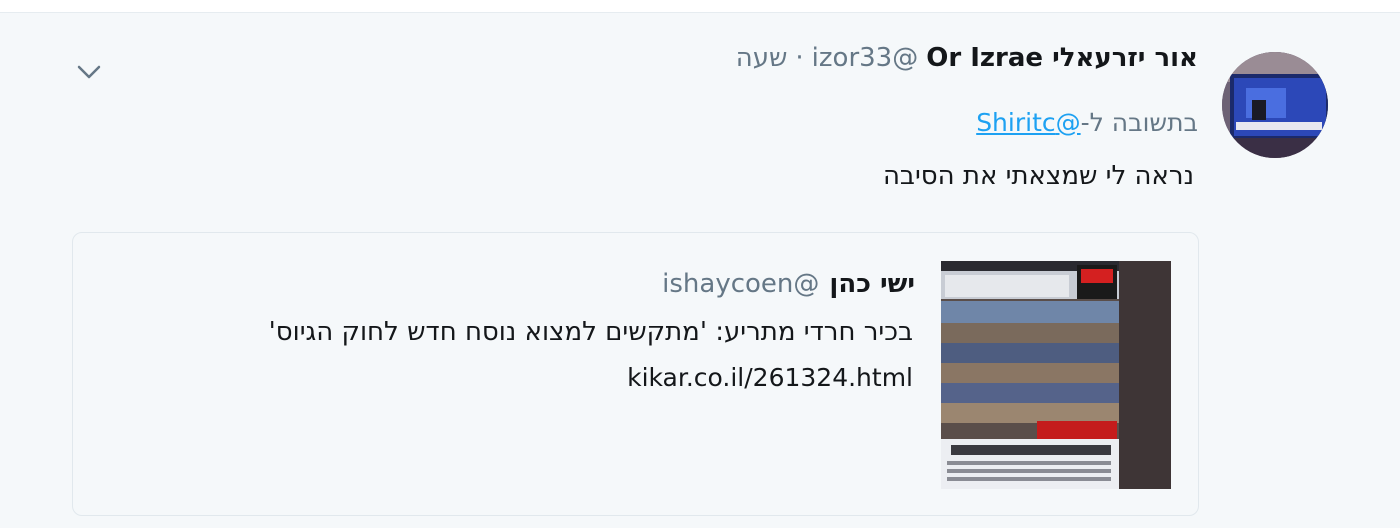 Image resolution: width=1400 pixels, height=528 pixels. I want to click on quoted-tweet-link: kikar.co.il/261324.html, so click(770, 378).